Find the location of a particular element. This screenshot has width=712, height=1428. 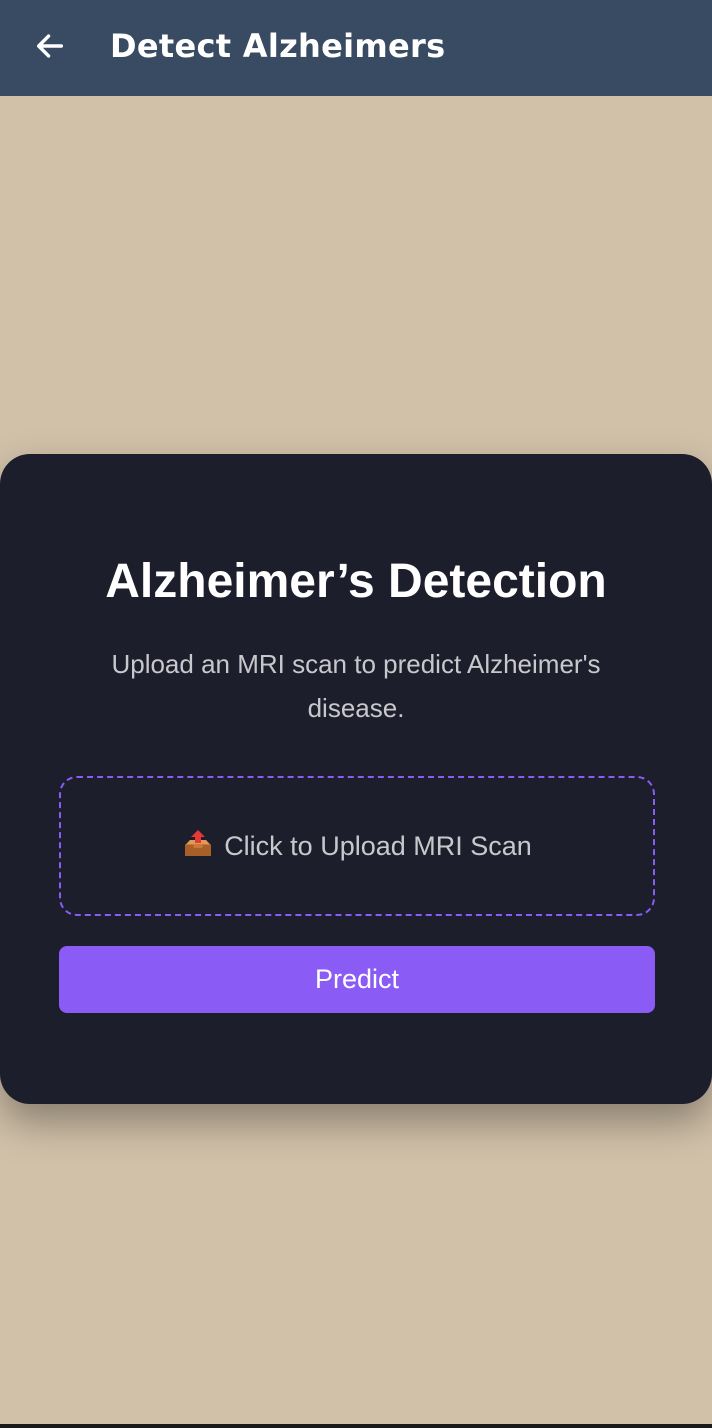

outbox-tray-icon is located at coordinates (198, 843).